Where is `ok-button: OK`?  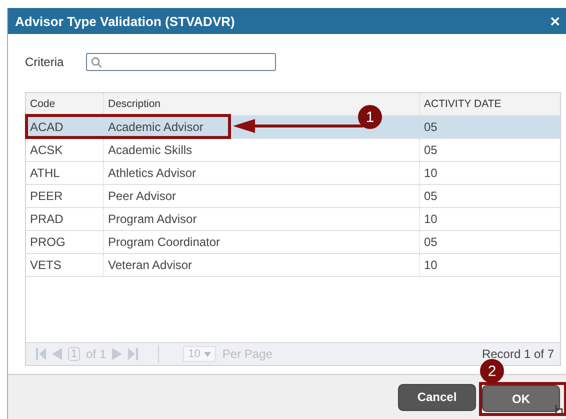 ok-button: OK is located at coordinates (521, 398).